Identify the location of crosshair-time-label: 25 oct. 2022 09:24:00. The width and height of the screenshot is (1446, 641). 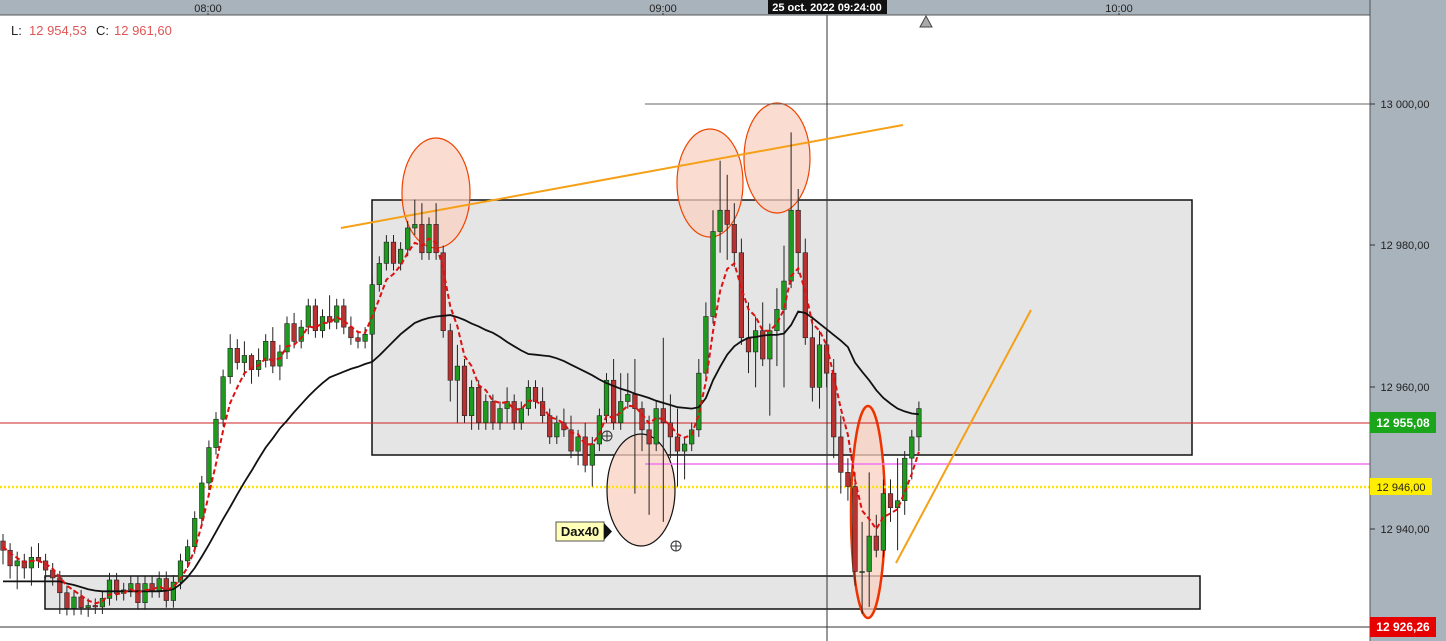
(826, 8).